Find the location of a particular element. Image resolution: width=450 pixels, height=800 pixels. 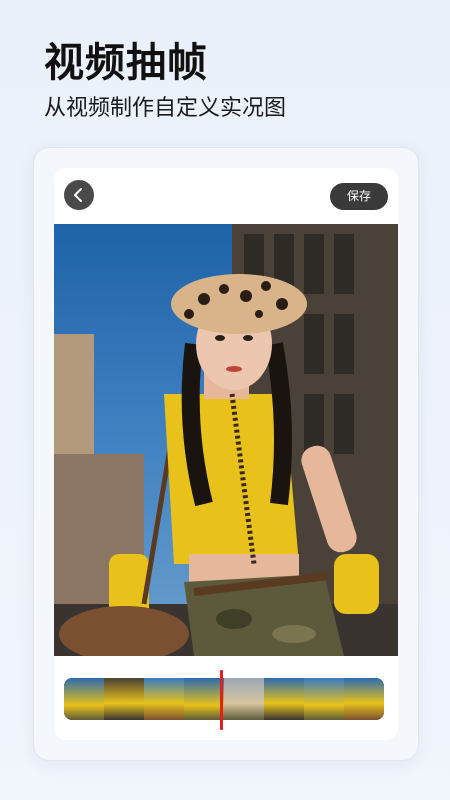

save-button: 保存 is located at coordinates (359, 196).